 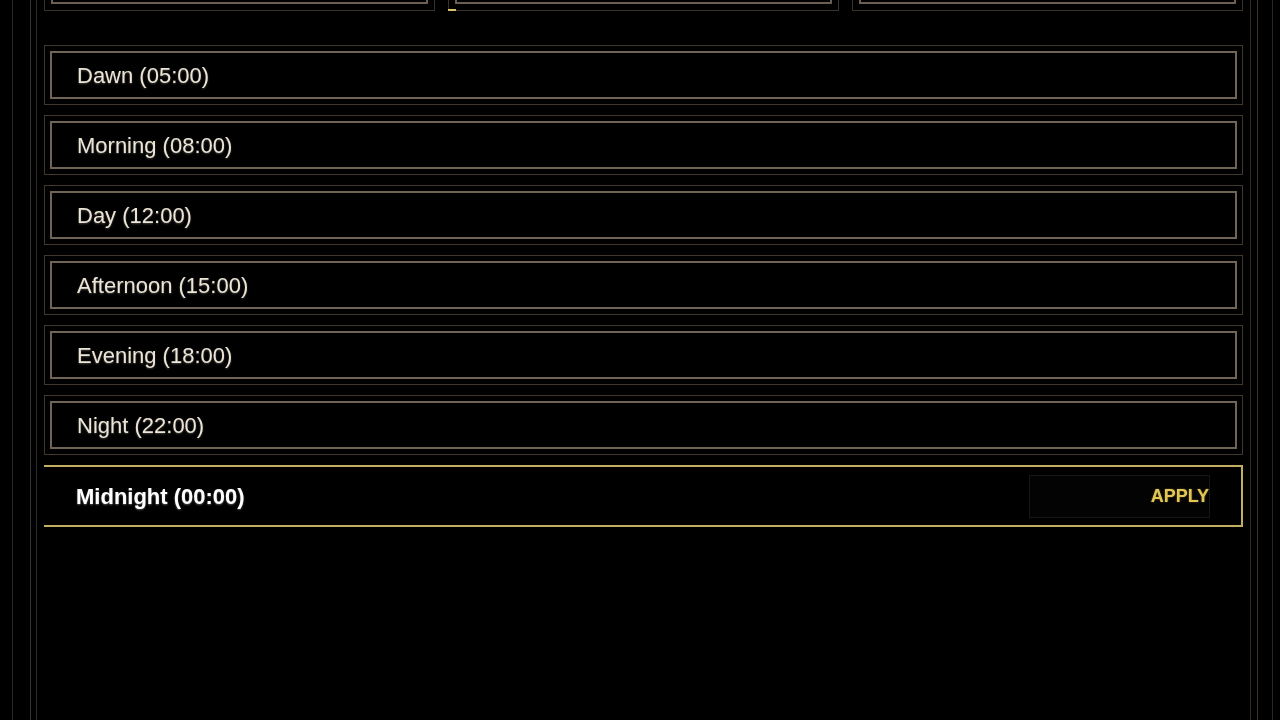 What do you see at coordinates (643, 215) in the screenshot?
I see `time-preset-row: Day (12:00)` at bounding box center [643, 215].